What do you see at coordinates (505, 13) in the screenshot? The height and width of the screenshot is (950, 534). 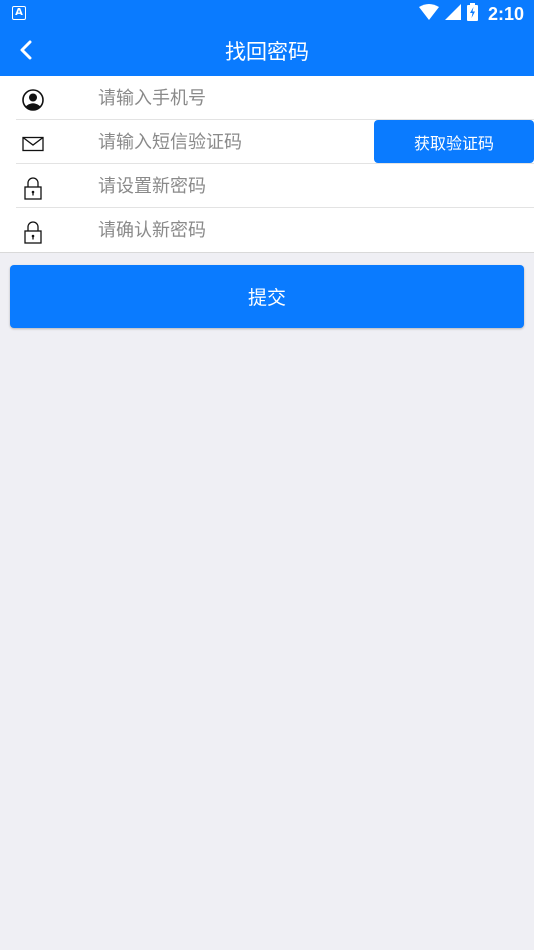 I see `status-time: 2:10` at bounding box center [505, 13].